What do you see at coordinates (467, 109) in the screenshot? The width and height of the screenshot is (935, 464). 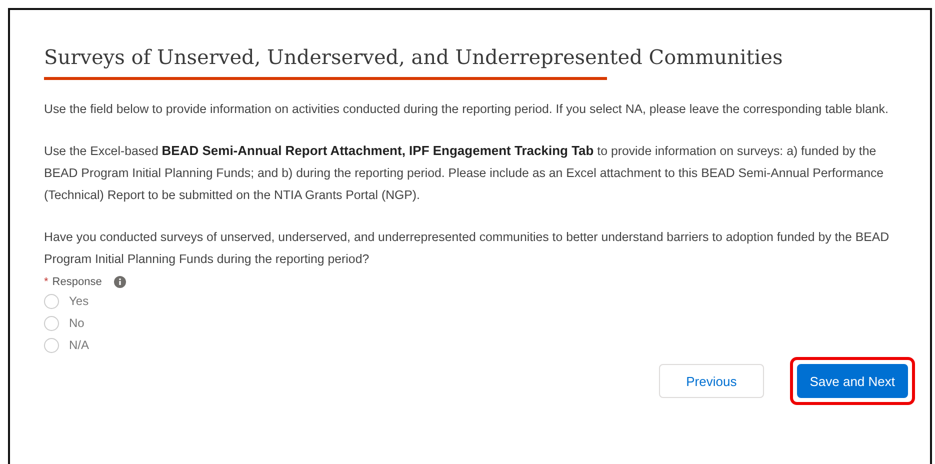 I see `instruction-text: Use the field below to provide information on activities conducted during the reporting period. If you select NA, please leave the corresponding table blank.` at bounding box center [467, 109].